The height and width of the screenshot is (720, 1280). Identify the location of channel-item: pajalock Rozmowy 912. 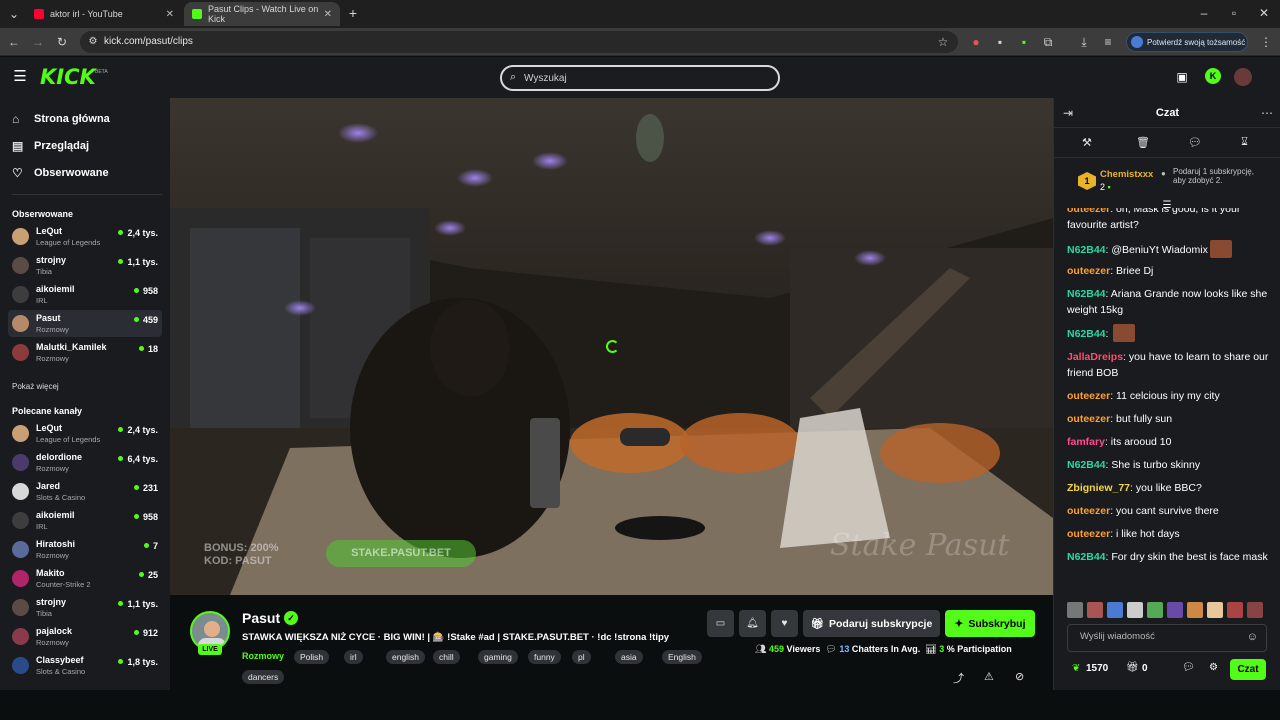
(85, 636).